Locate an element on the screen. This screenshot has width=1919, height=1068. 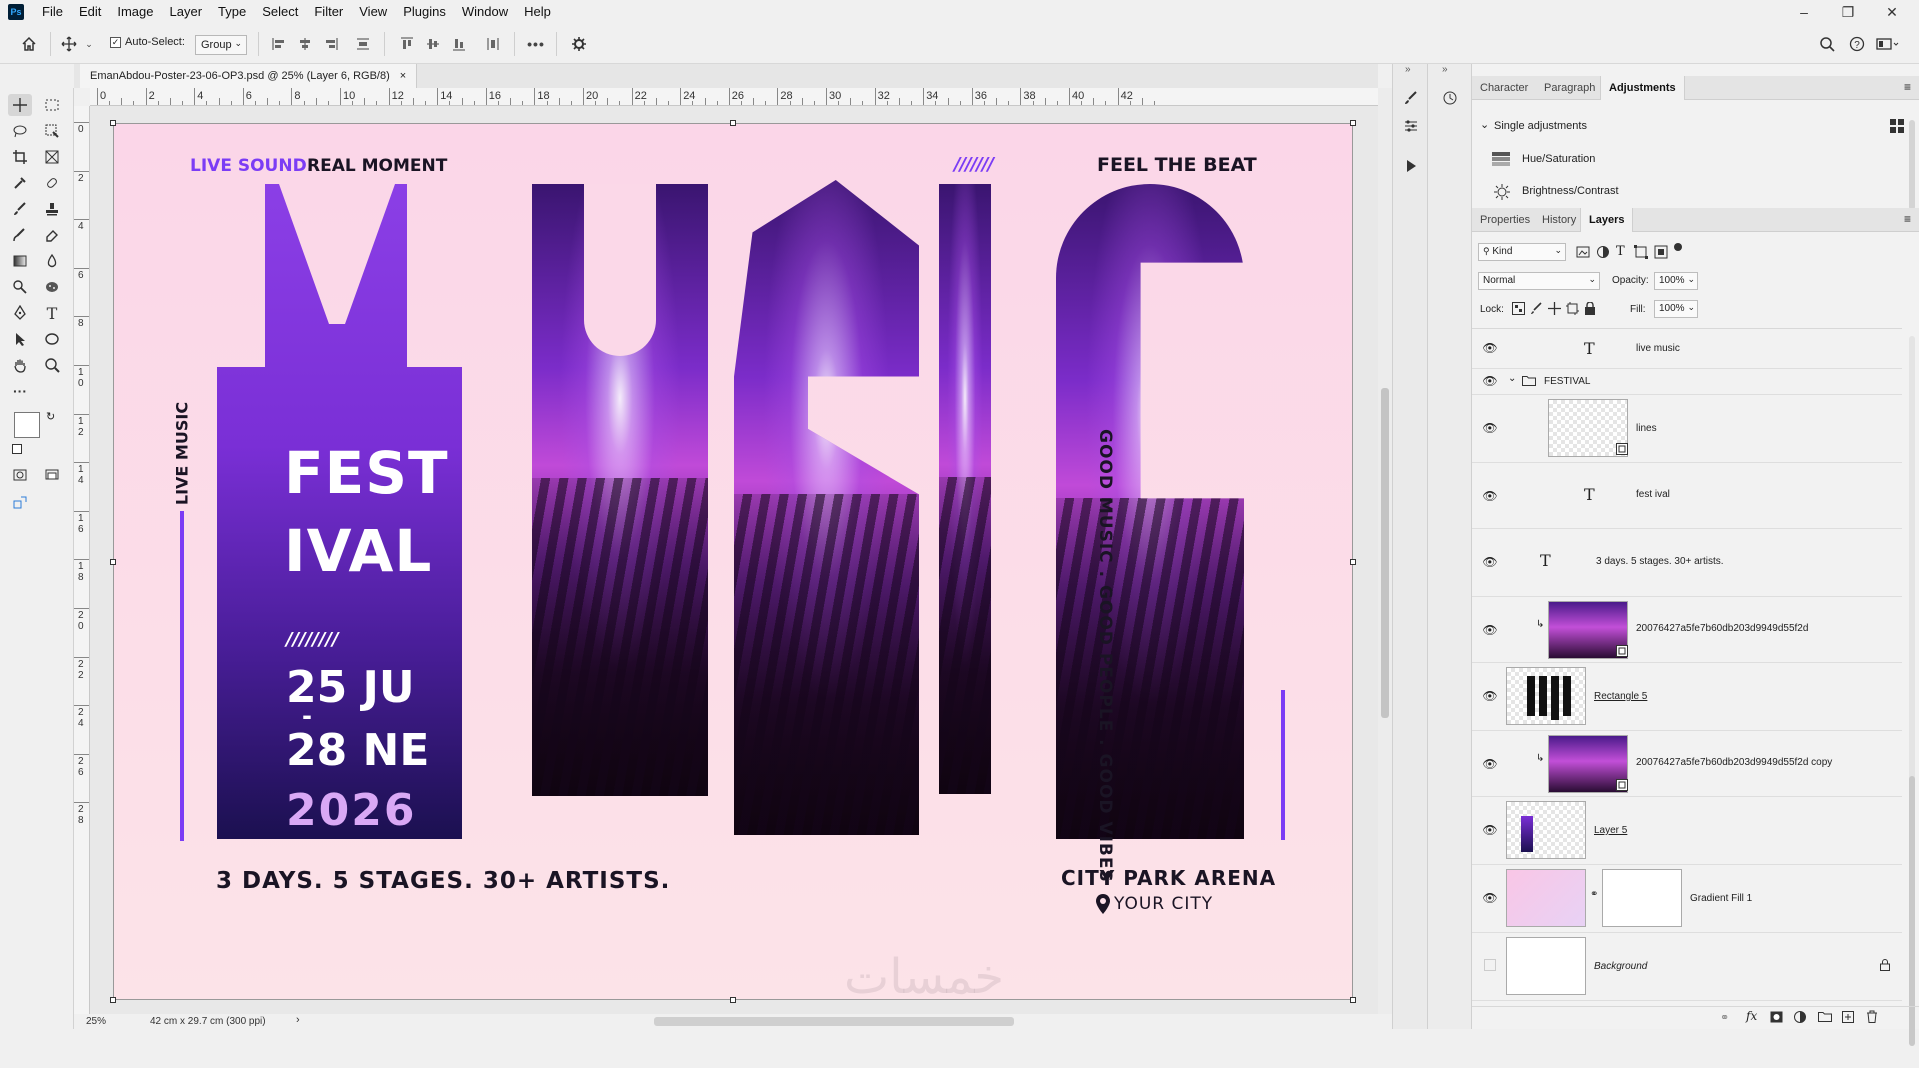
menu-layer: Layer is located at coordinates (186, 12).